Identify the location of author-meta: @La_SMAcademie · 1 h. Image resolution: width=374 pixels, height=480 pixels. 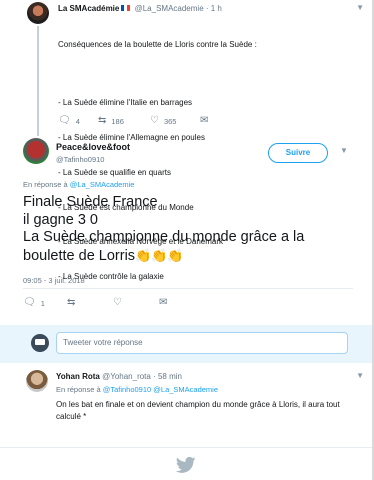
(178, 8).